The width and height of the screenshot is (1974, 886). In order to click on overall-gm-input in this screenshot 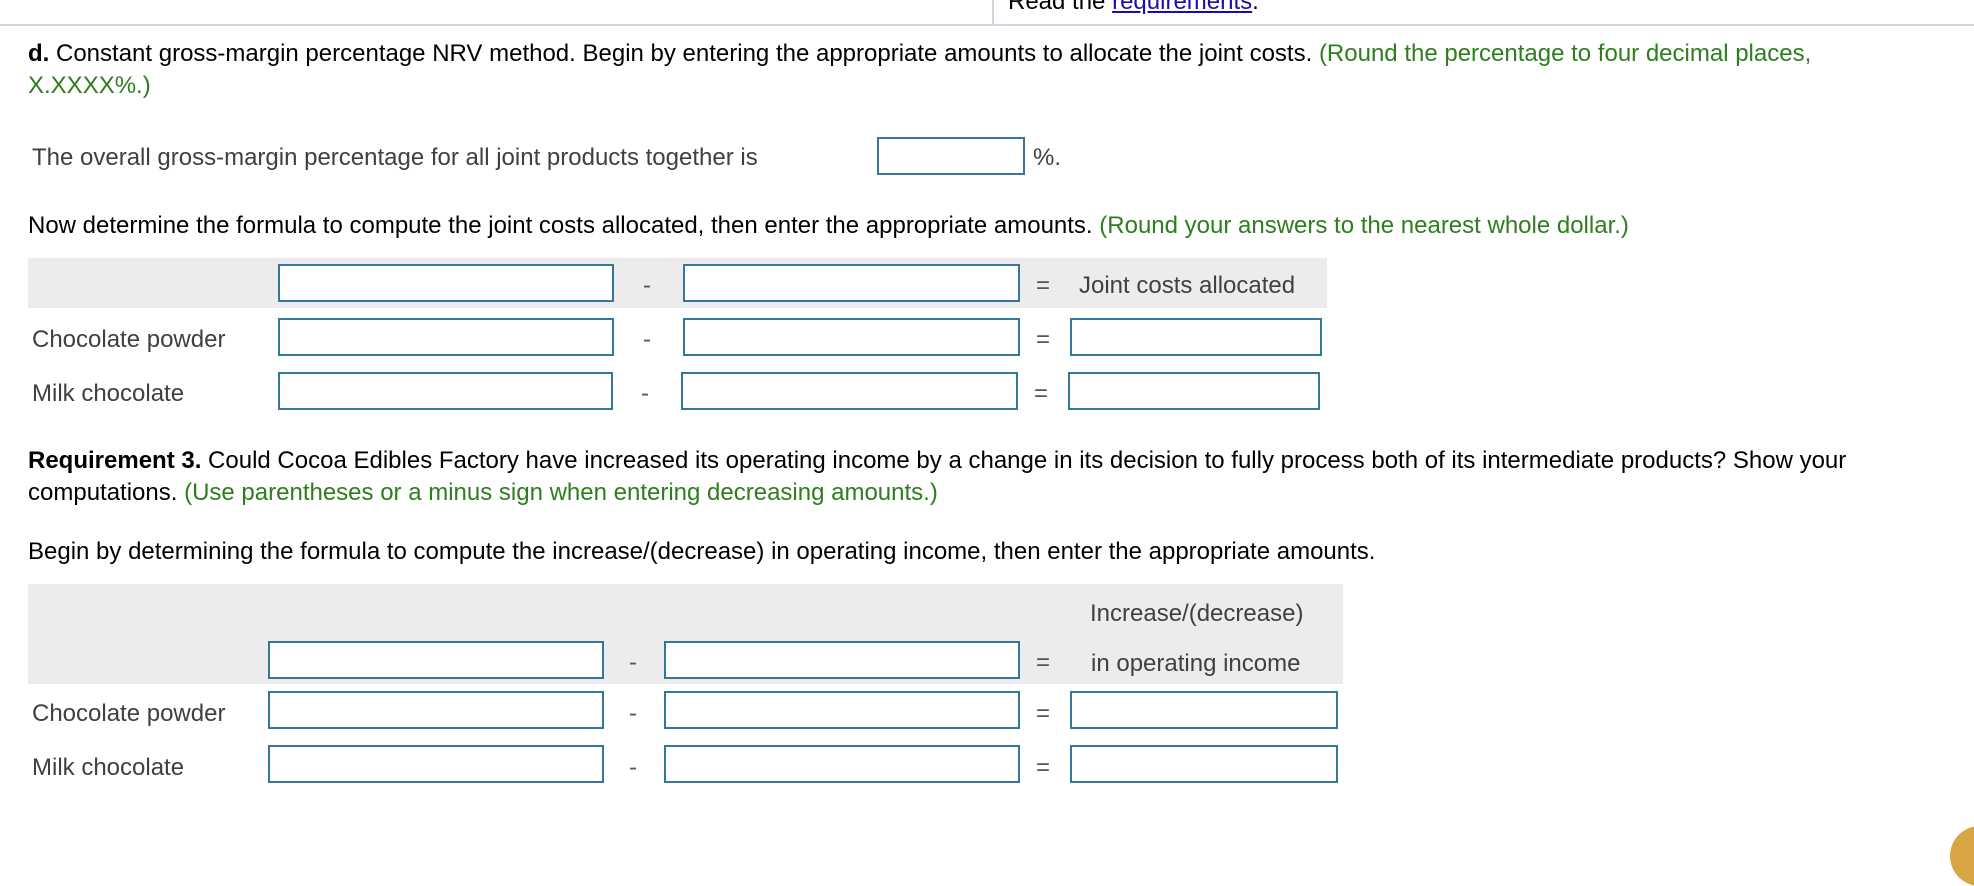, I will do `click(951, 156)`.